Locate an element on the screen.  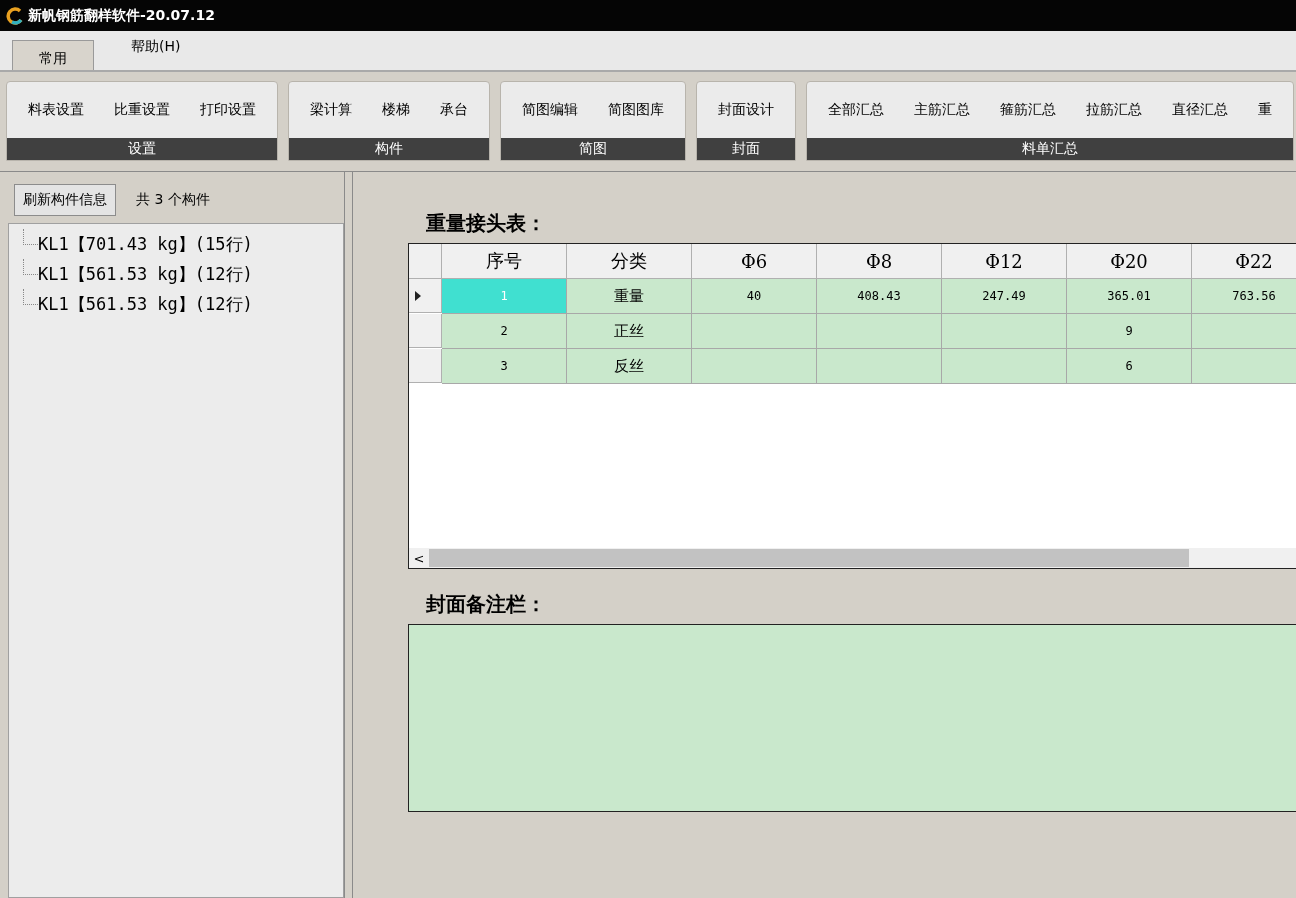
table-cell: 763.56 is located at coordinates (1244, 296).